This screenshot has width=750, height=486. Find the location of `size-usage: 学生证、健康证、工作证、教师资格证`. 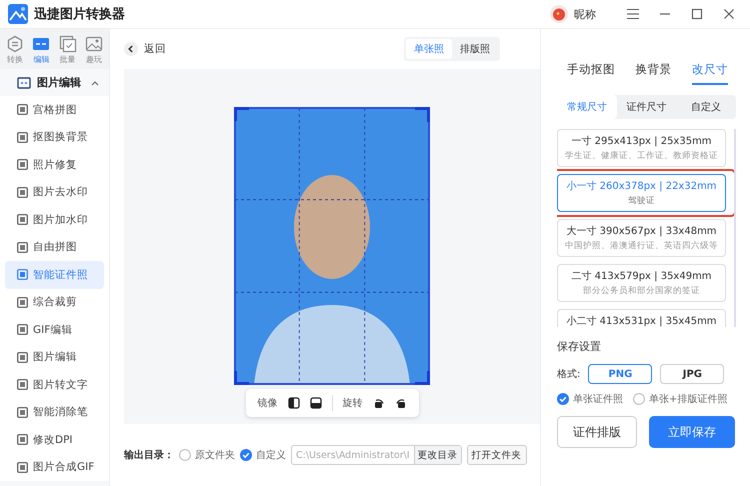

size-usage: 学生证、健康证、工作证、教师资格证 is located at coordinates (641, 156).